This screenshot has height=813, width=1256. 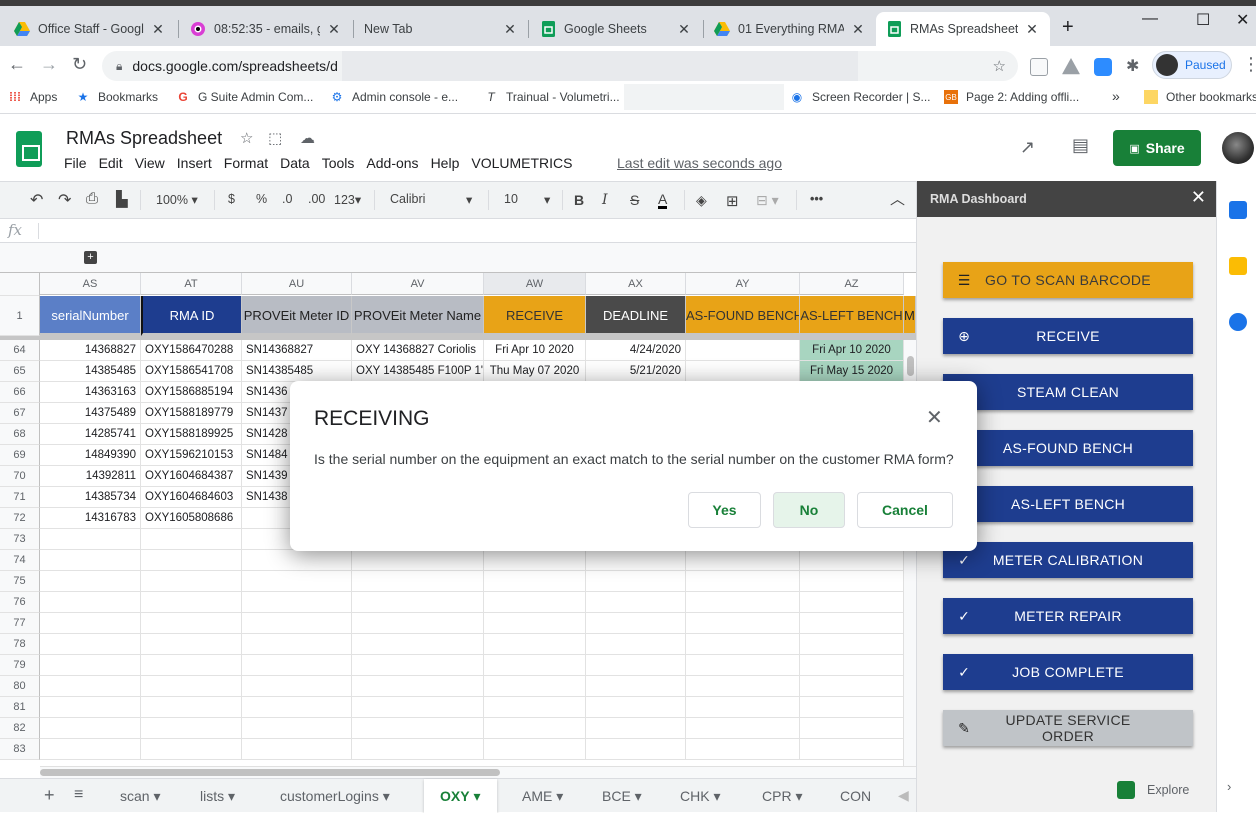 I want to click on browser-tab-rmas-spreadsheet: RMAs Spreadsheet - ✕, so click(x=963, y=29).